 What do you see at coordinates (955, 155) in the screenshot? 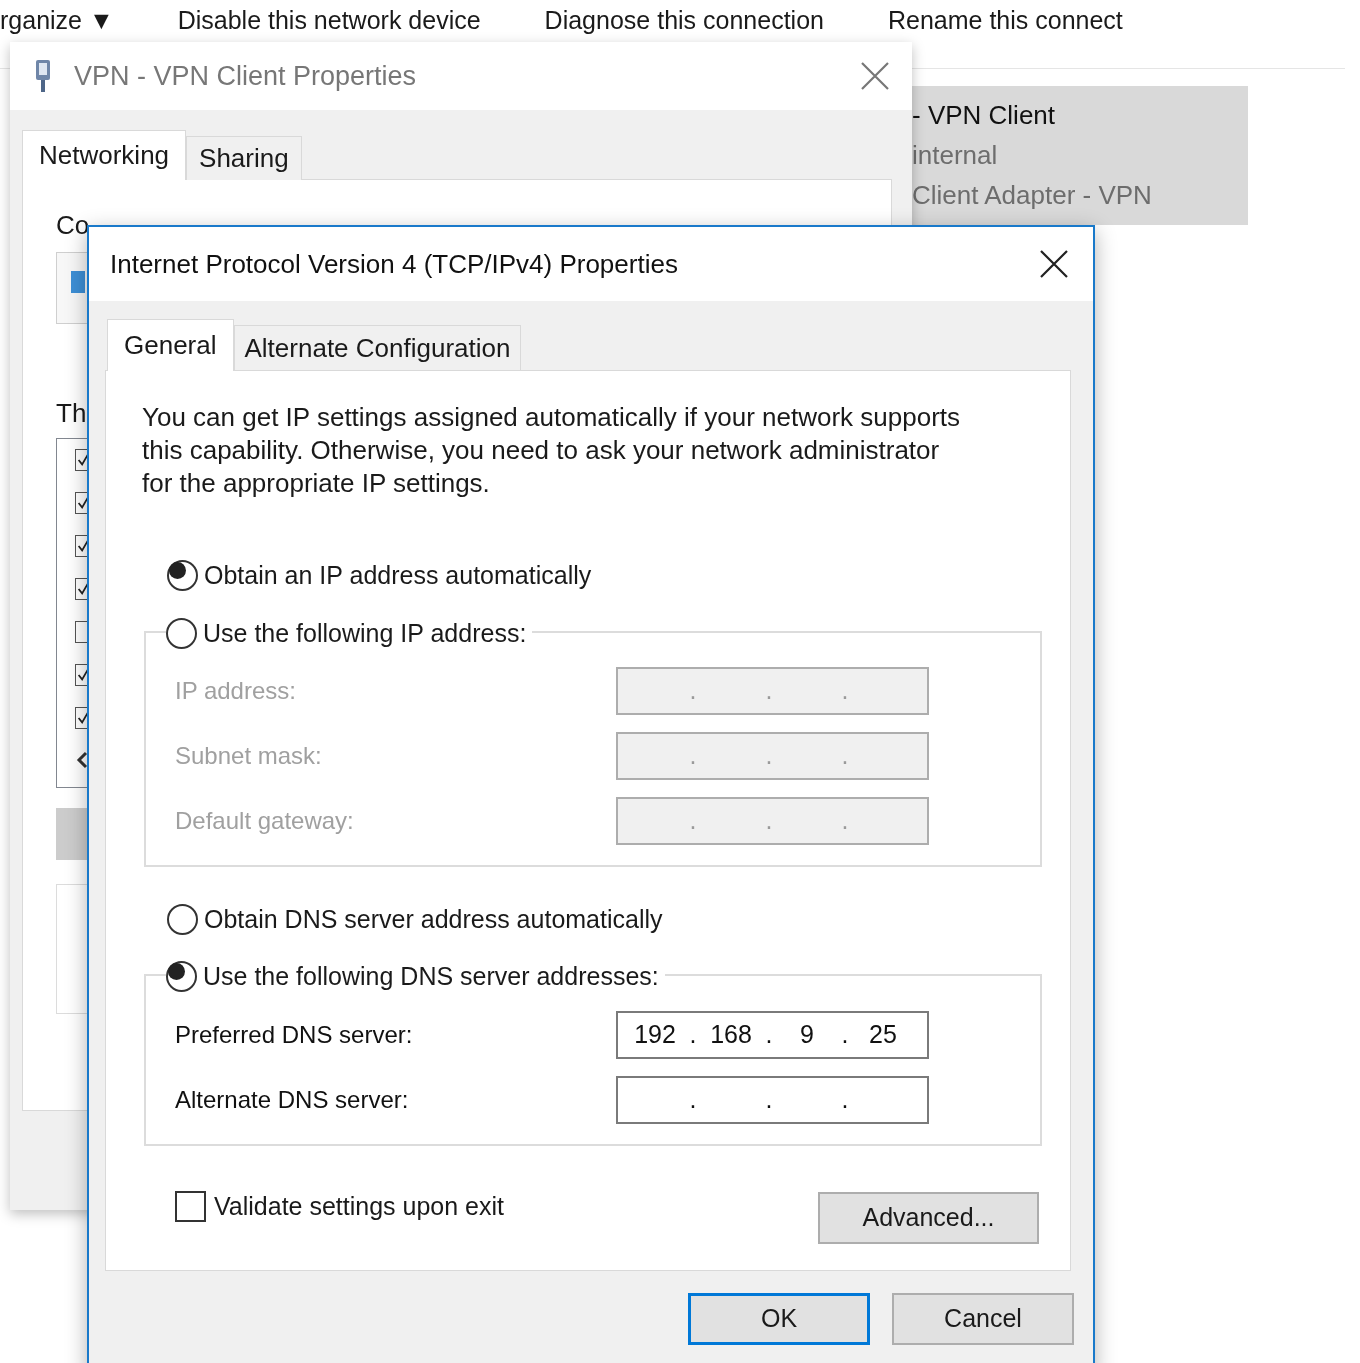
I see `connection-text: internal` at bounding box center [955, 155].